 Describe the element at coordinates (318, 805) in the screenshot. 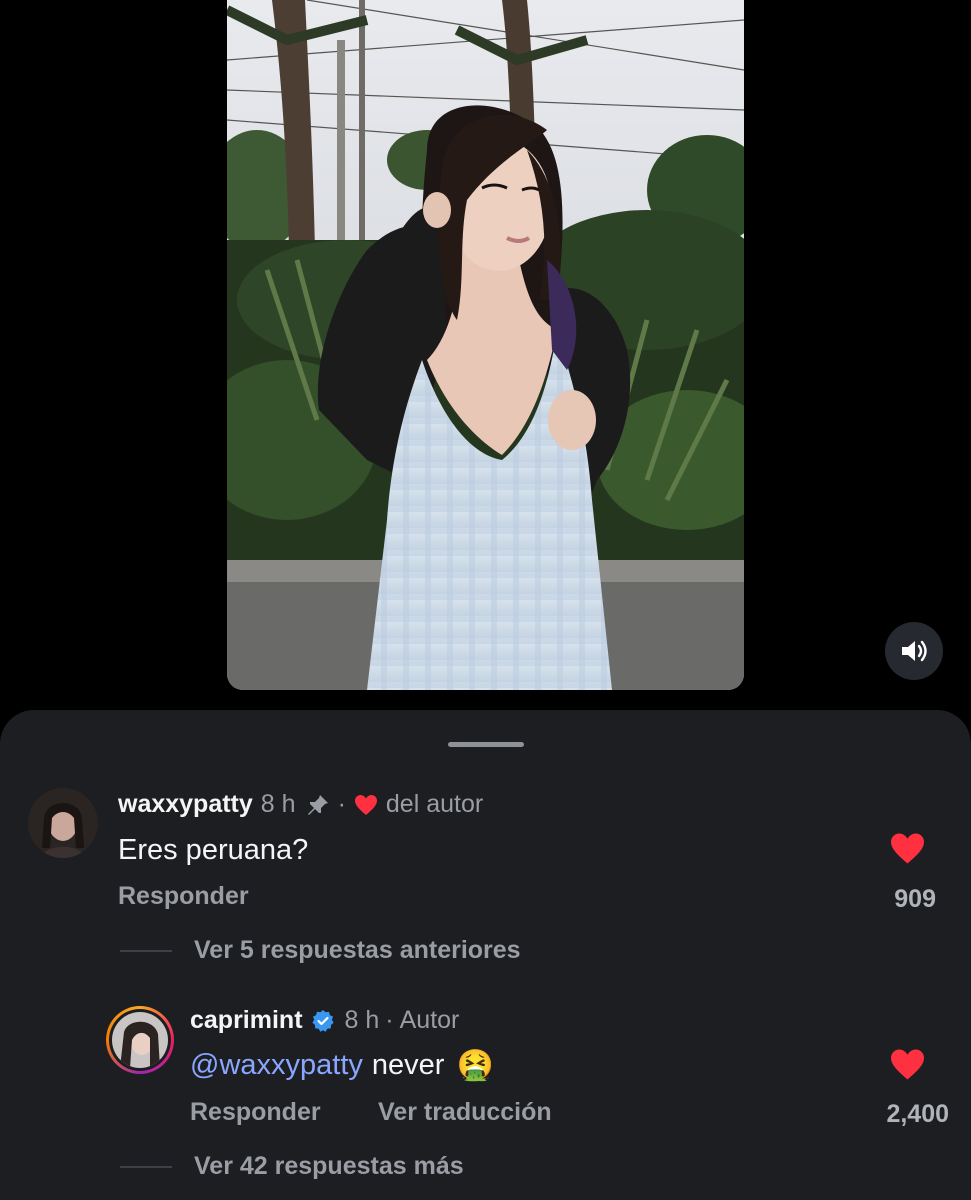

I see `pin-icon` at that location.